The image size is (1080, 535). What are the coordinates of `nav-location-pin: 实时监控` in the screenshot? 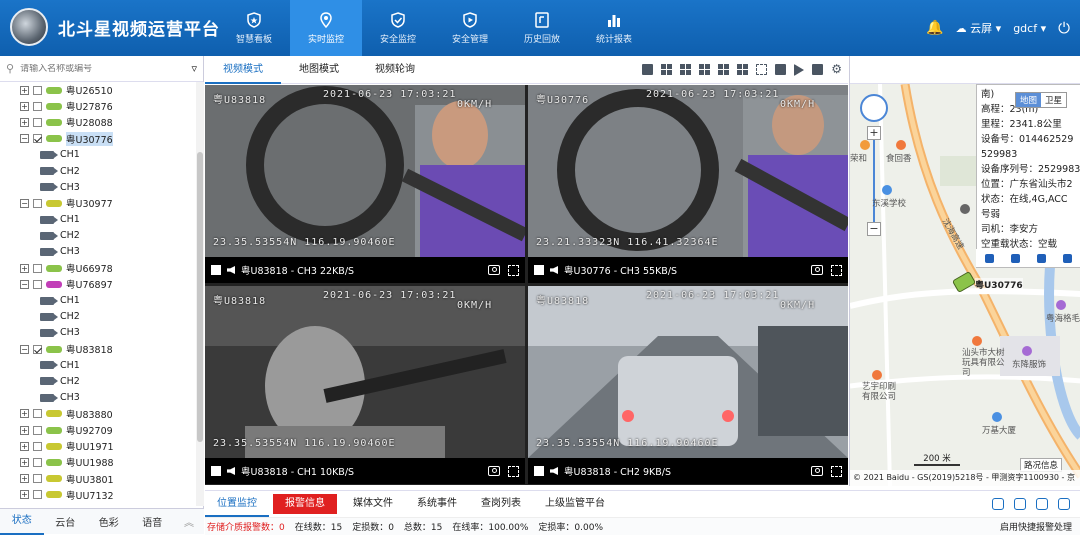 It's located at (326, 28).